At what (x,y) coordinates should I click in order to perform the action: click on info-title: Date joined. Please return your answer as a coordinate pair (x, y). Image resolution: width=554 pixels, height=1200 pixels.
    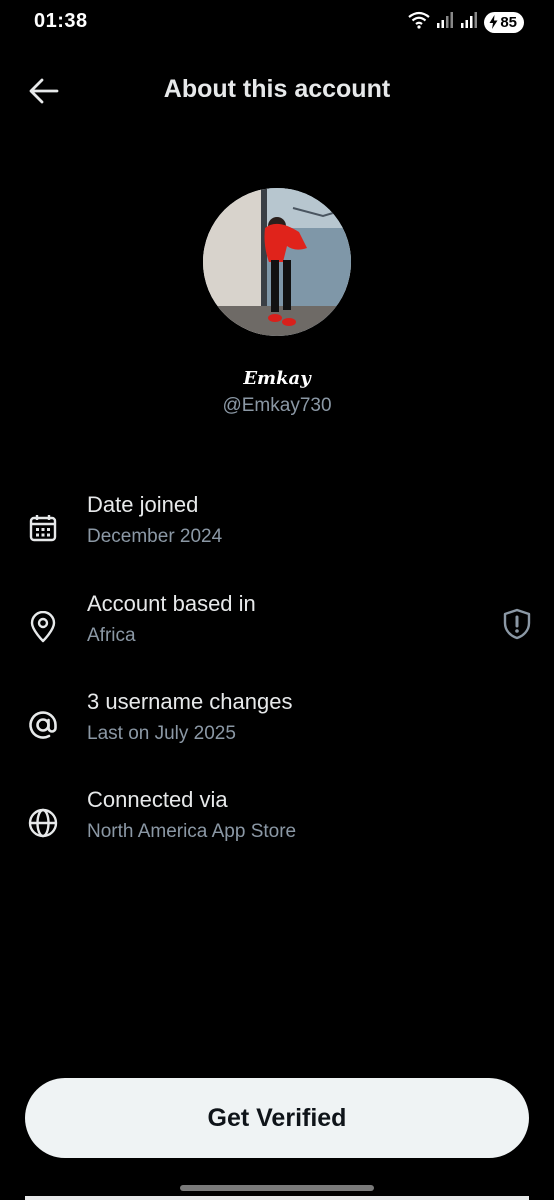
    Looking at the image, I should click on (143, 504).